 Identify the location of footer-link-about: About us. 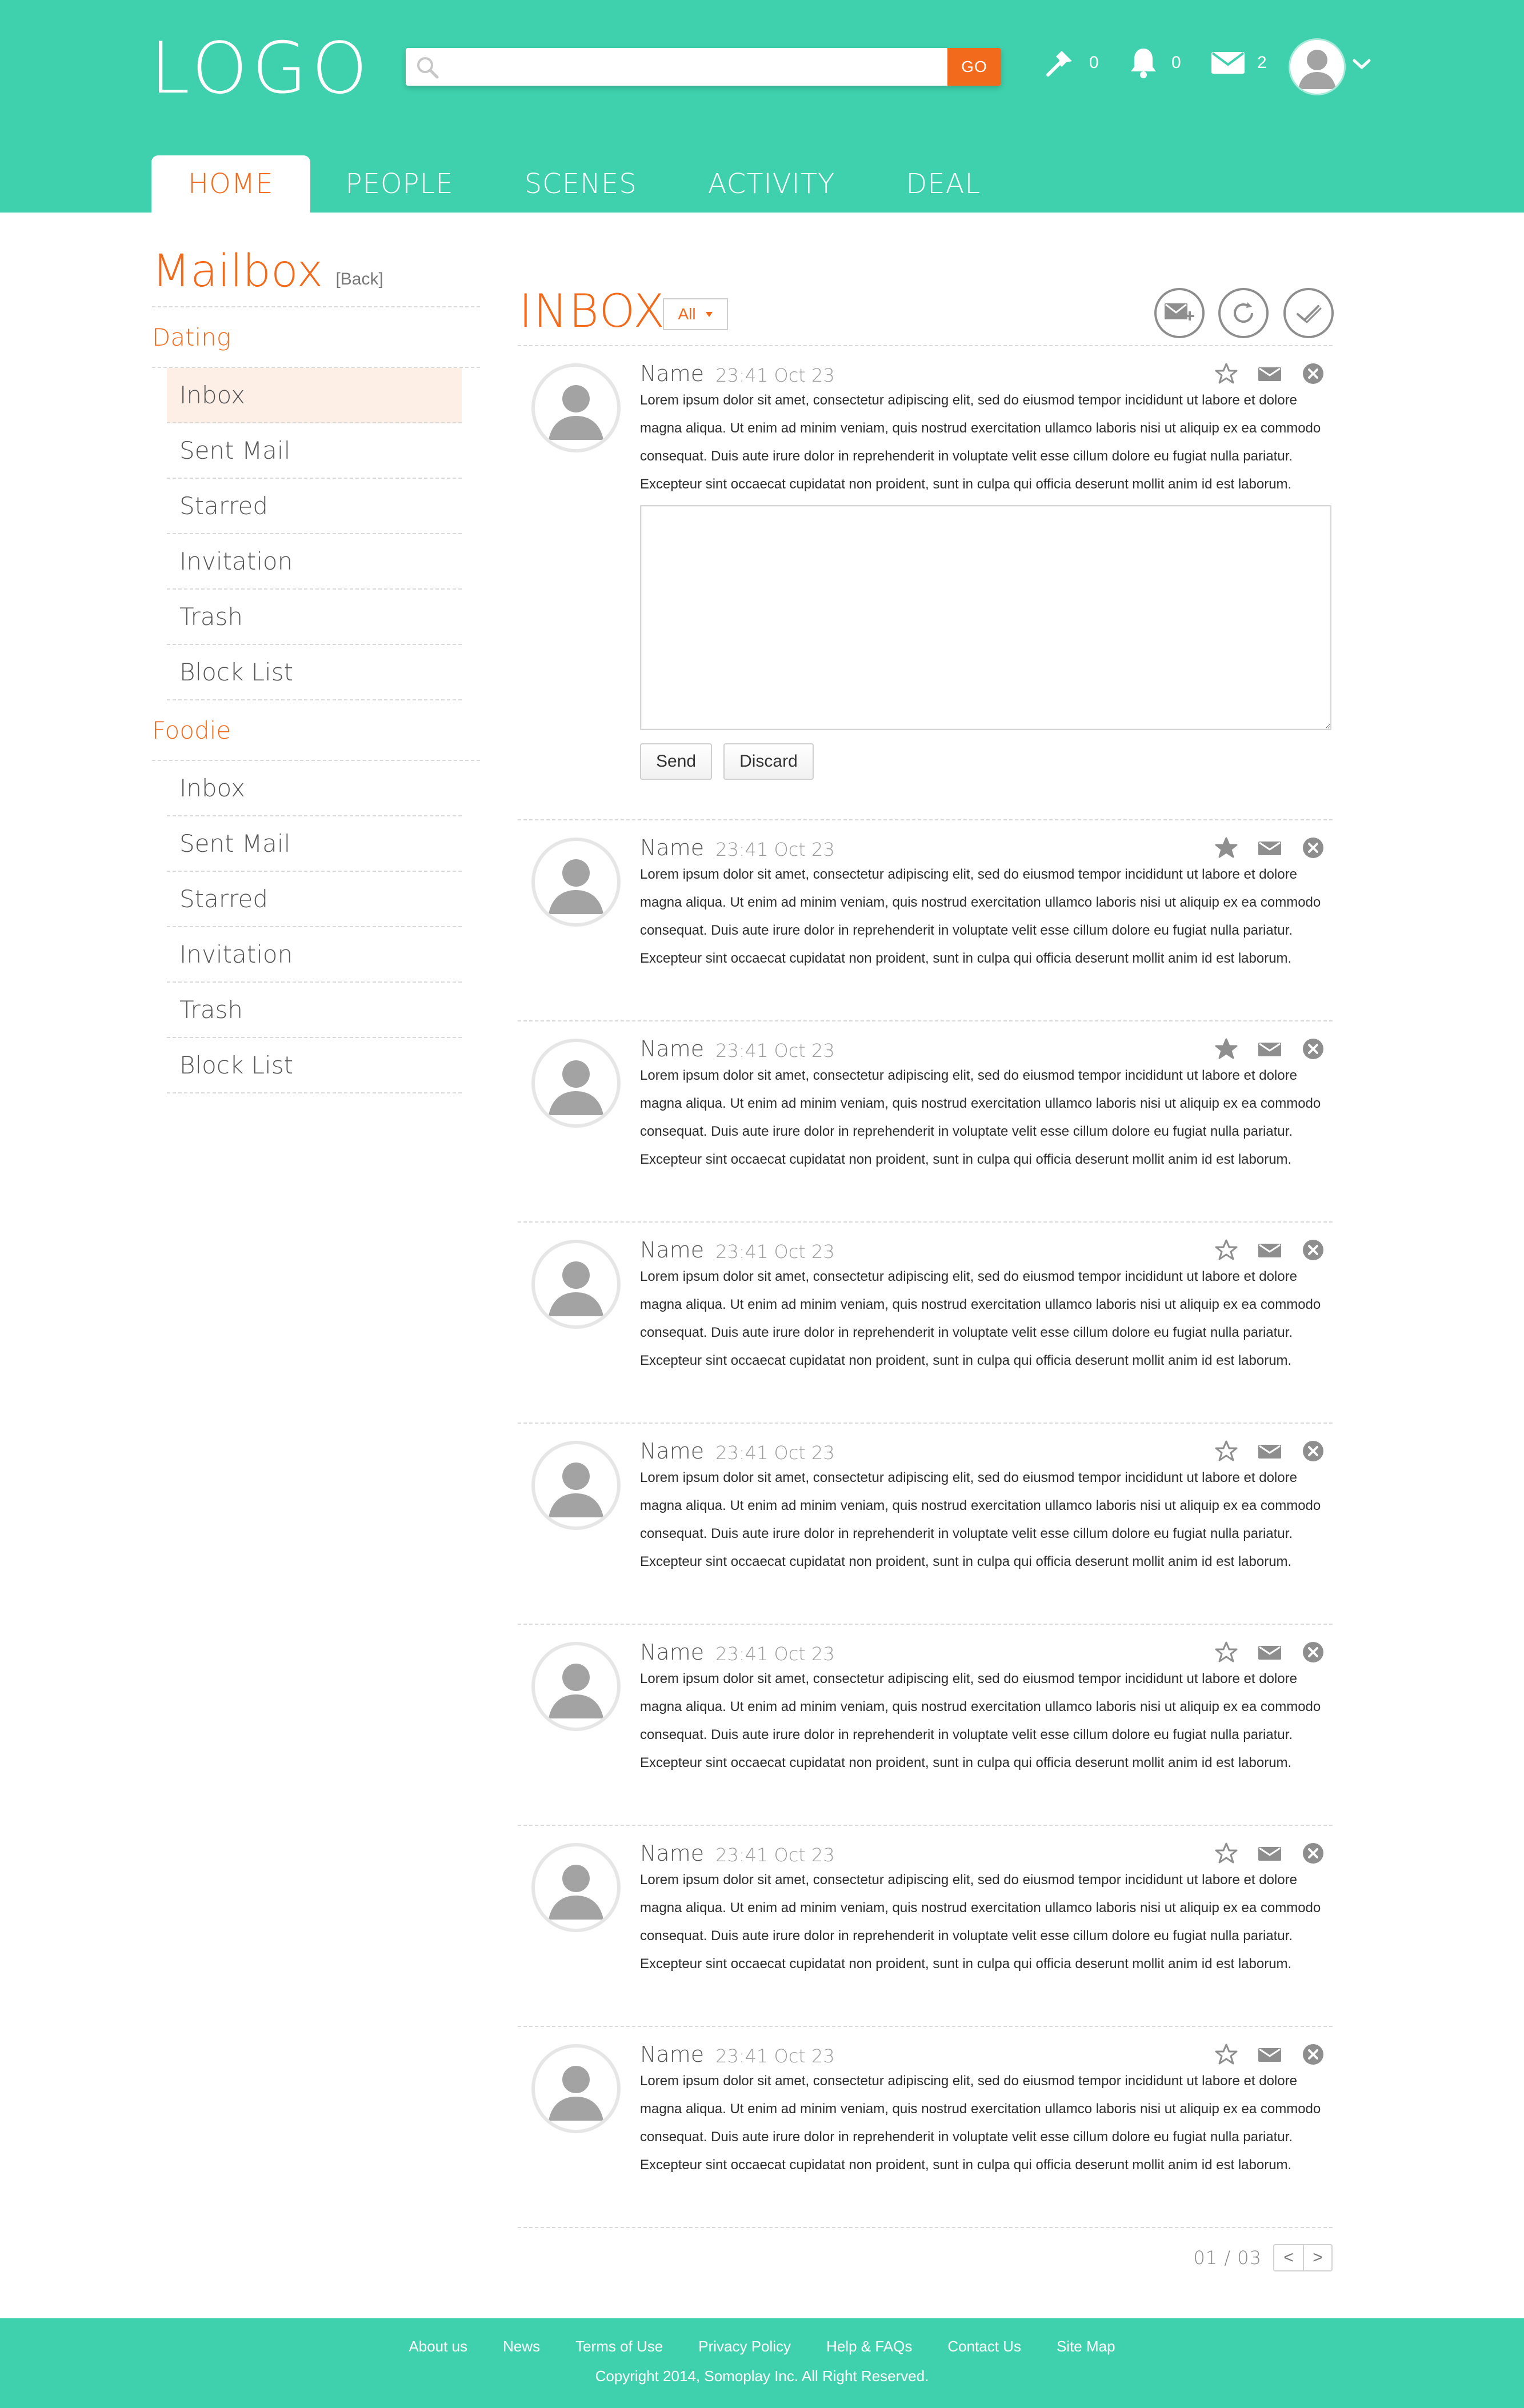
(438, 2346).